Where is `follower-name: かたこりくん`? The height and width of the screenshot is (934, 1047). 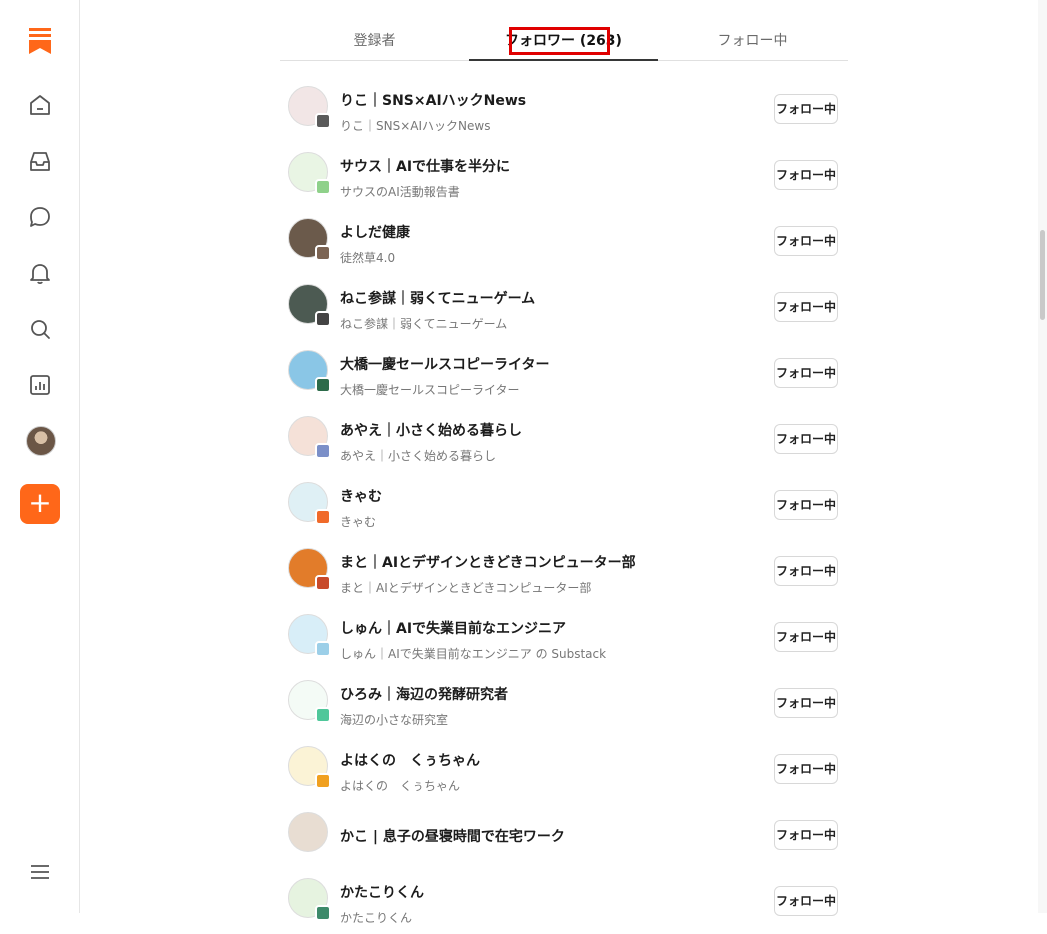 follower-name: かたこりくん is located at coordinates (382, 892).